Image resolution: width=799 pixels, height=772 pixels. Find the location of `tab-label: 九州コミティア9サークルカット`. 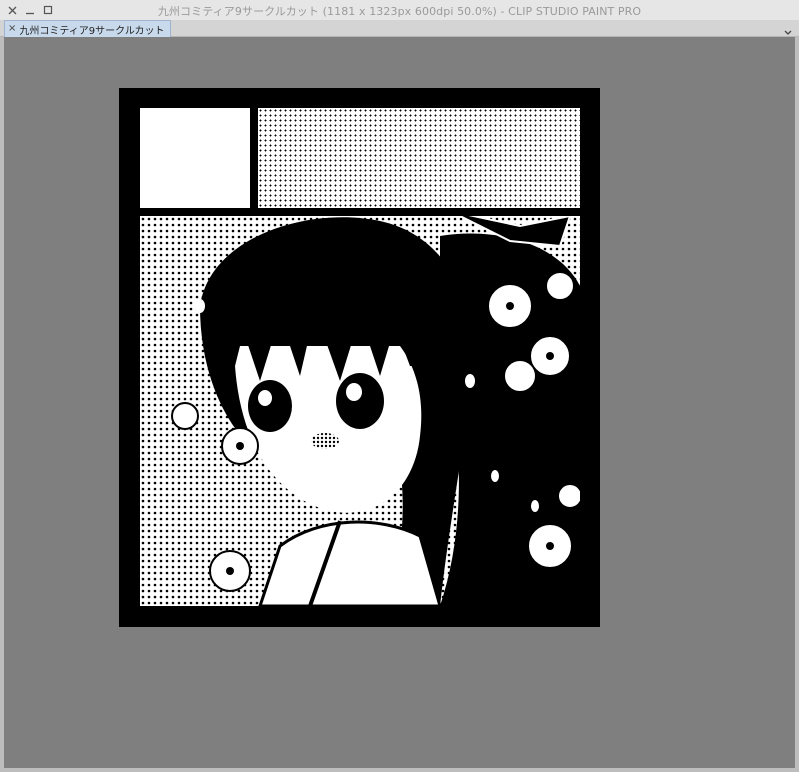

tab-label: 九州コミティア9サークルカット is located at coordinates (92, 31).